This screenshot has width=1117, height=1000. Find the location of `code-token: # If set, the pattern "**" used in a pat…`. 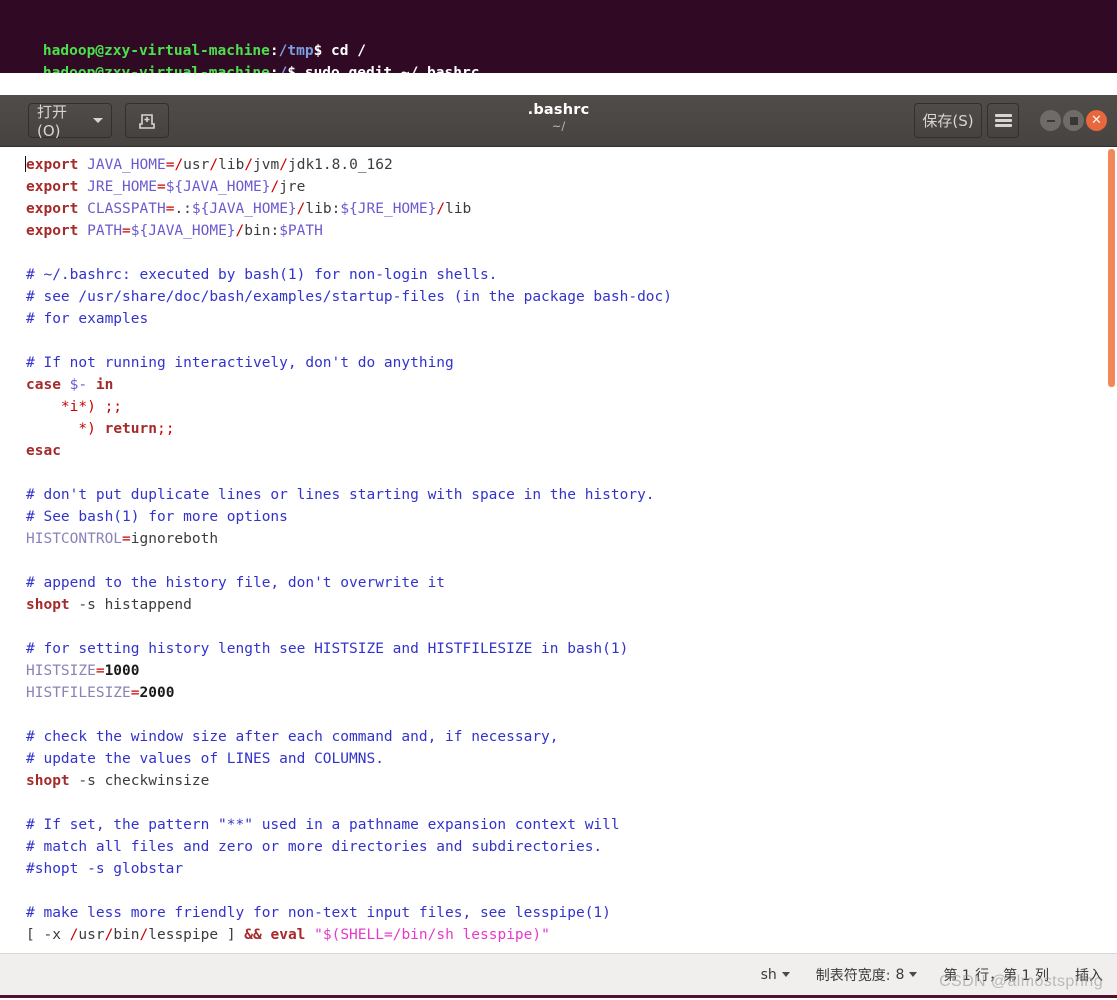

code-token: # If set, the pattern "**" used in a pat… is located at coordinates (323, 825).